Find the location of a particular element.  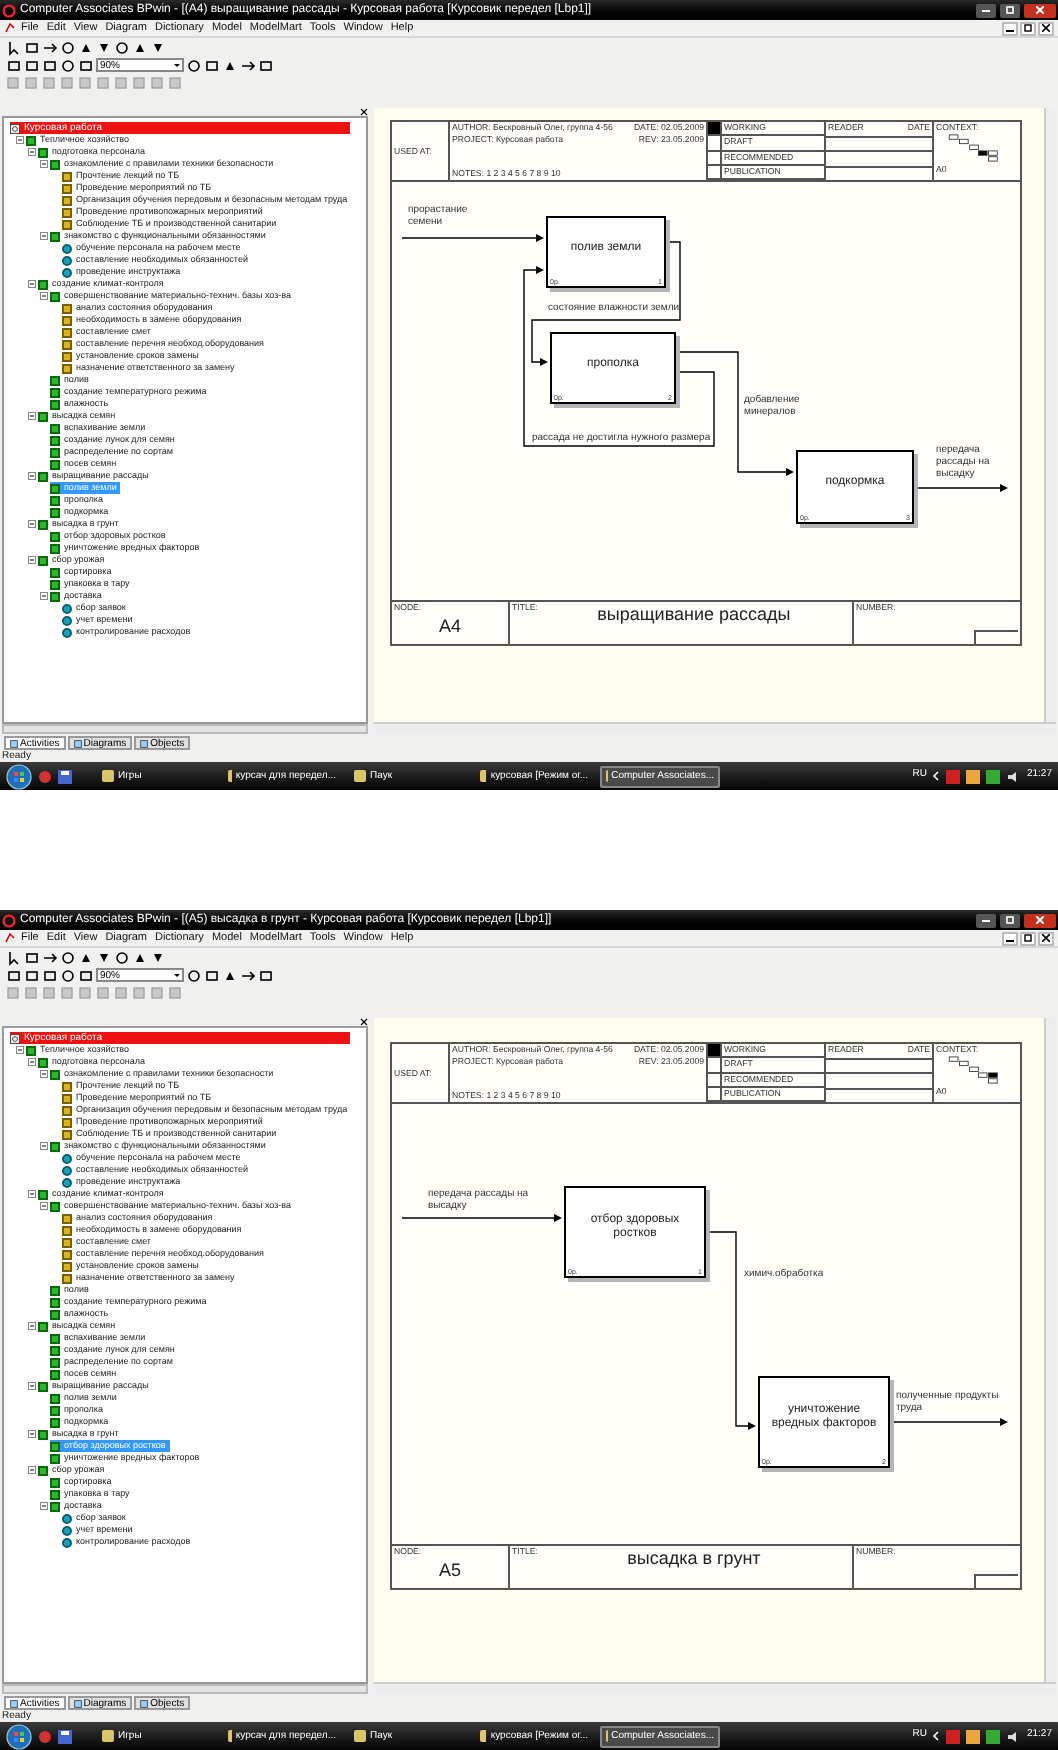

arrow is located at coordinates (948, 1422).